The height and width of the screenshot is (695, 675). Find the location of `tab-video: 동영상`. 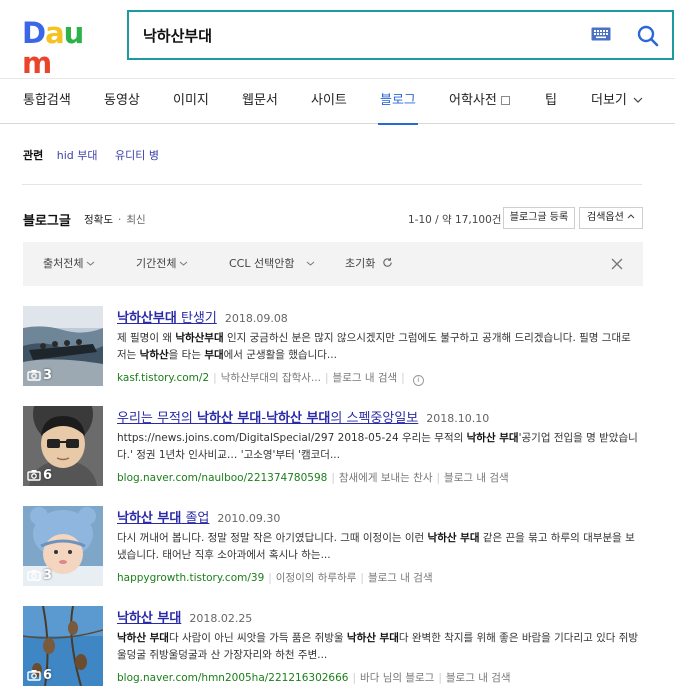

tab-video: 동영상 is located at coordinates (122, 101).